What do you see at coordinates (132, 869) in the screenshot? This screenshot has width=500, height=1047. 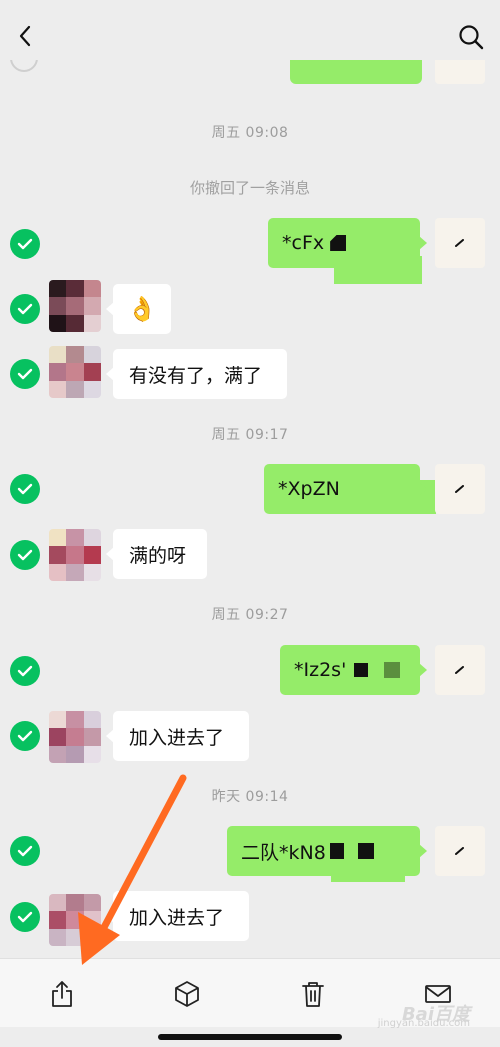 I see `annotation-arrow` at bounding box center [132, 869].